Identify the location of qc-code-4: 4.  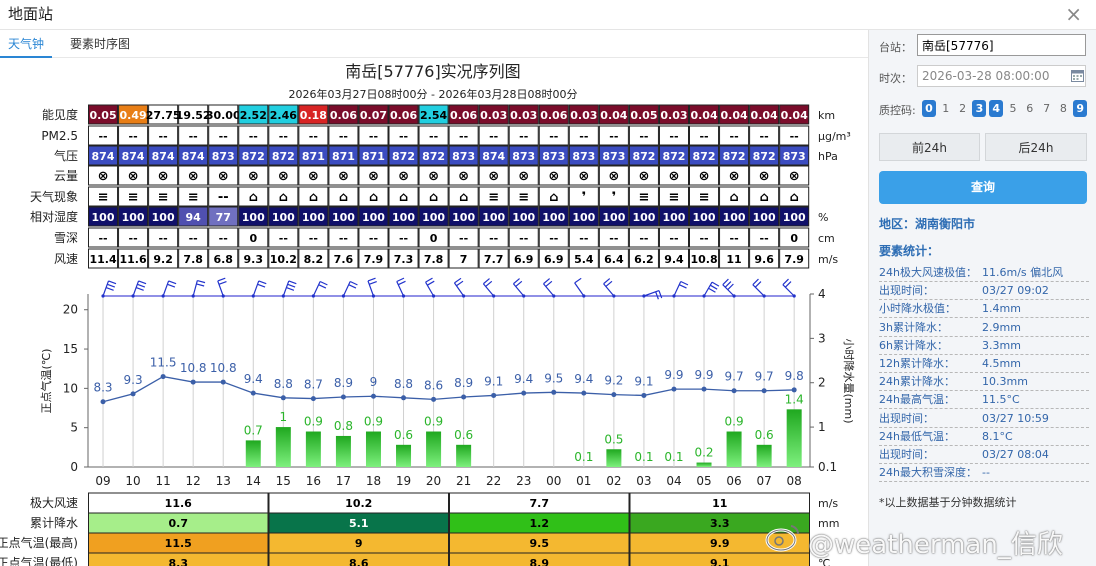
(996, 108).